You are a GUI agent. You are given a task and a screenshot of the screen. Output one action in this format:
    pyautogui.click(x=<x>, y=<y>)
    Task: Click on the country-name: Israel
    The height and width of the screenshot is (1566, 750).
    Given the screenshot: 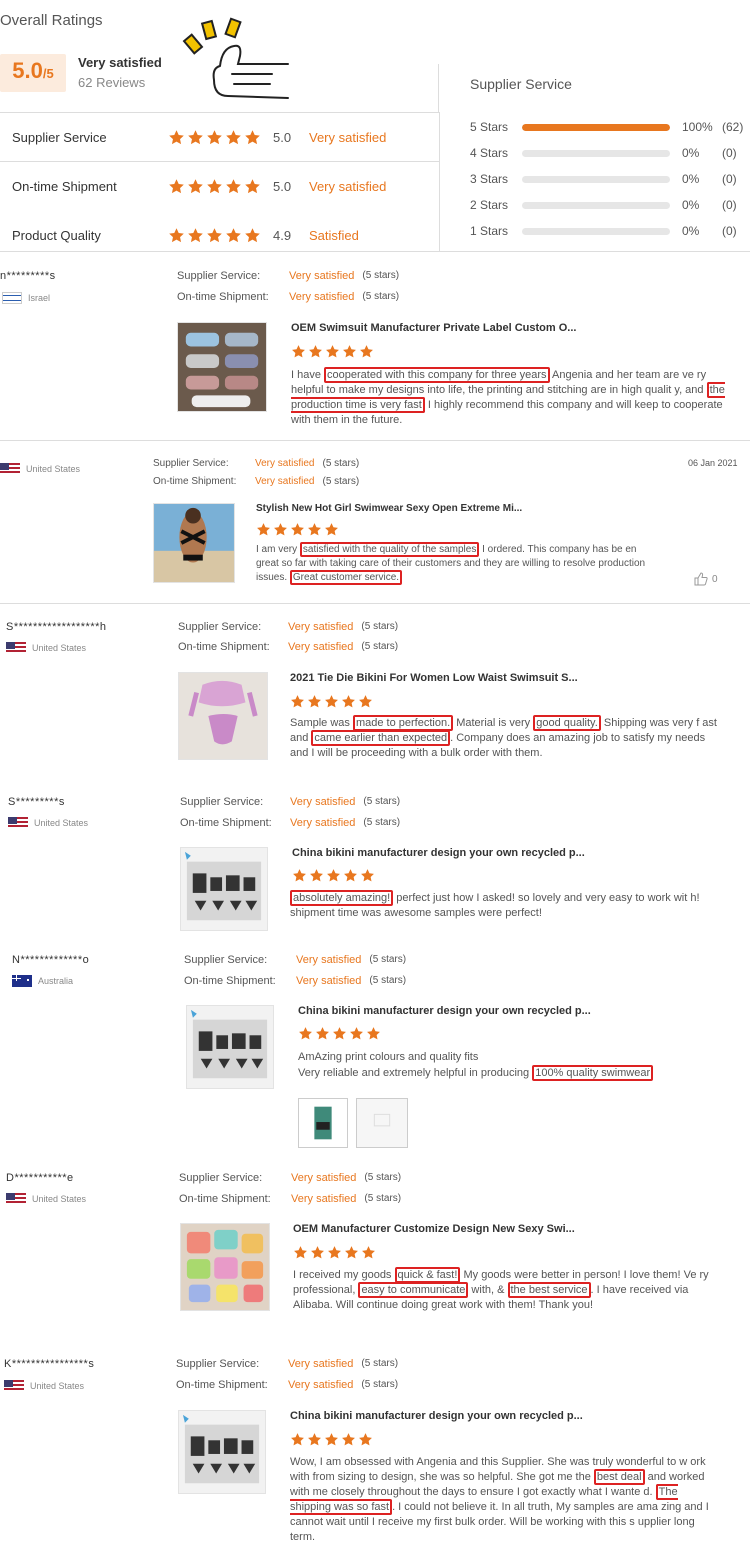 What is the action you would take?
    pyautogui.click(x=39, y=298)
    